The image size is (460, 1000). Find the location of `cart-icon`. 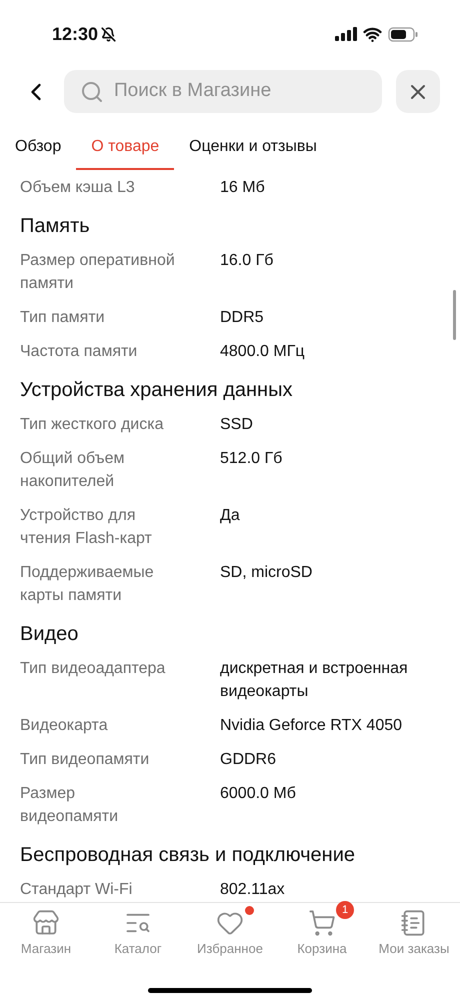

cart-icon is located at coordinates (322, 923).